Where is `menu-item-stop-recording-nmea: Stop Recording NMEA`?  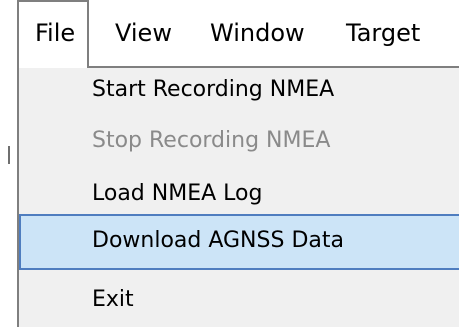 menu-item-stop-recording-nmea: Stop Recording NMEA is located at coordinates (211, 140).